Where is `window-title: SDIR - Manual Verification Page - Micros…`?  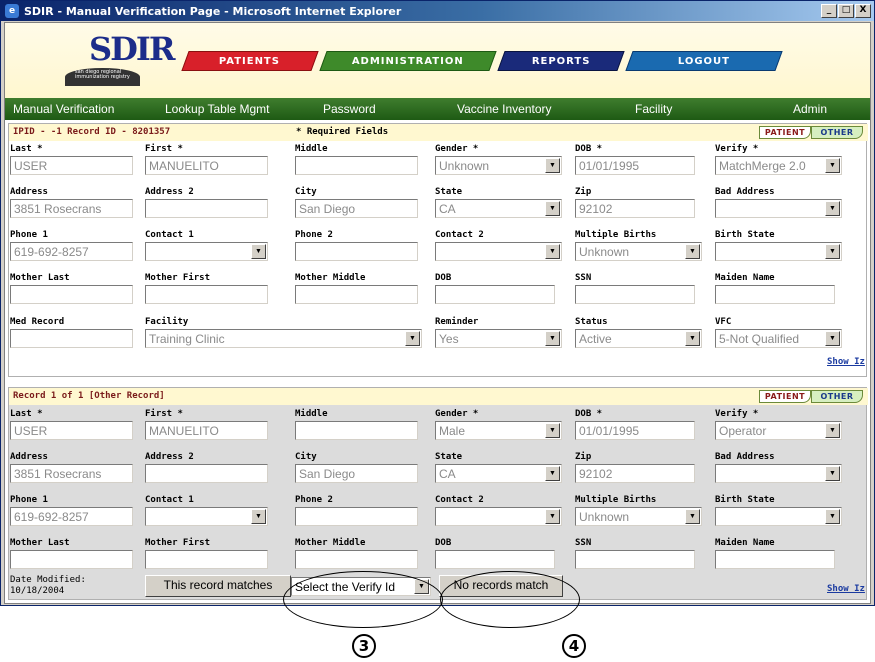
window-title: SDIR - Manual Verification Page - Micros… is located at coordinates (213, 11).